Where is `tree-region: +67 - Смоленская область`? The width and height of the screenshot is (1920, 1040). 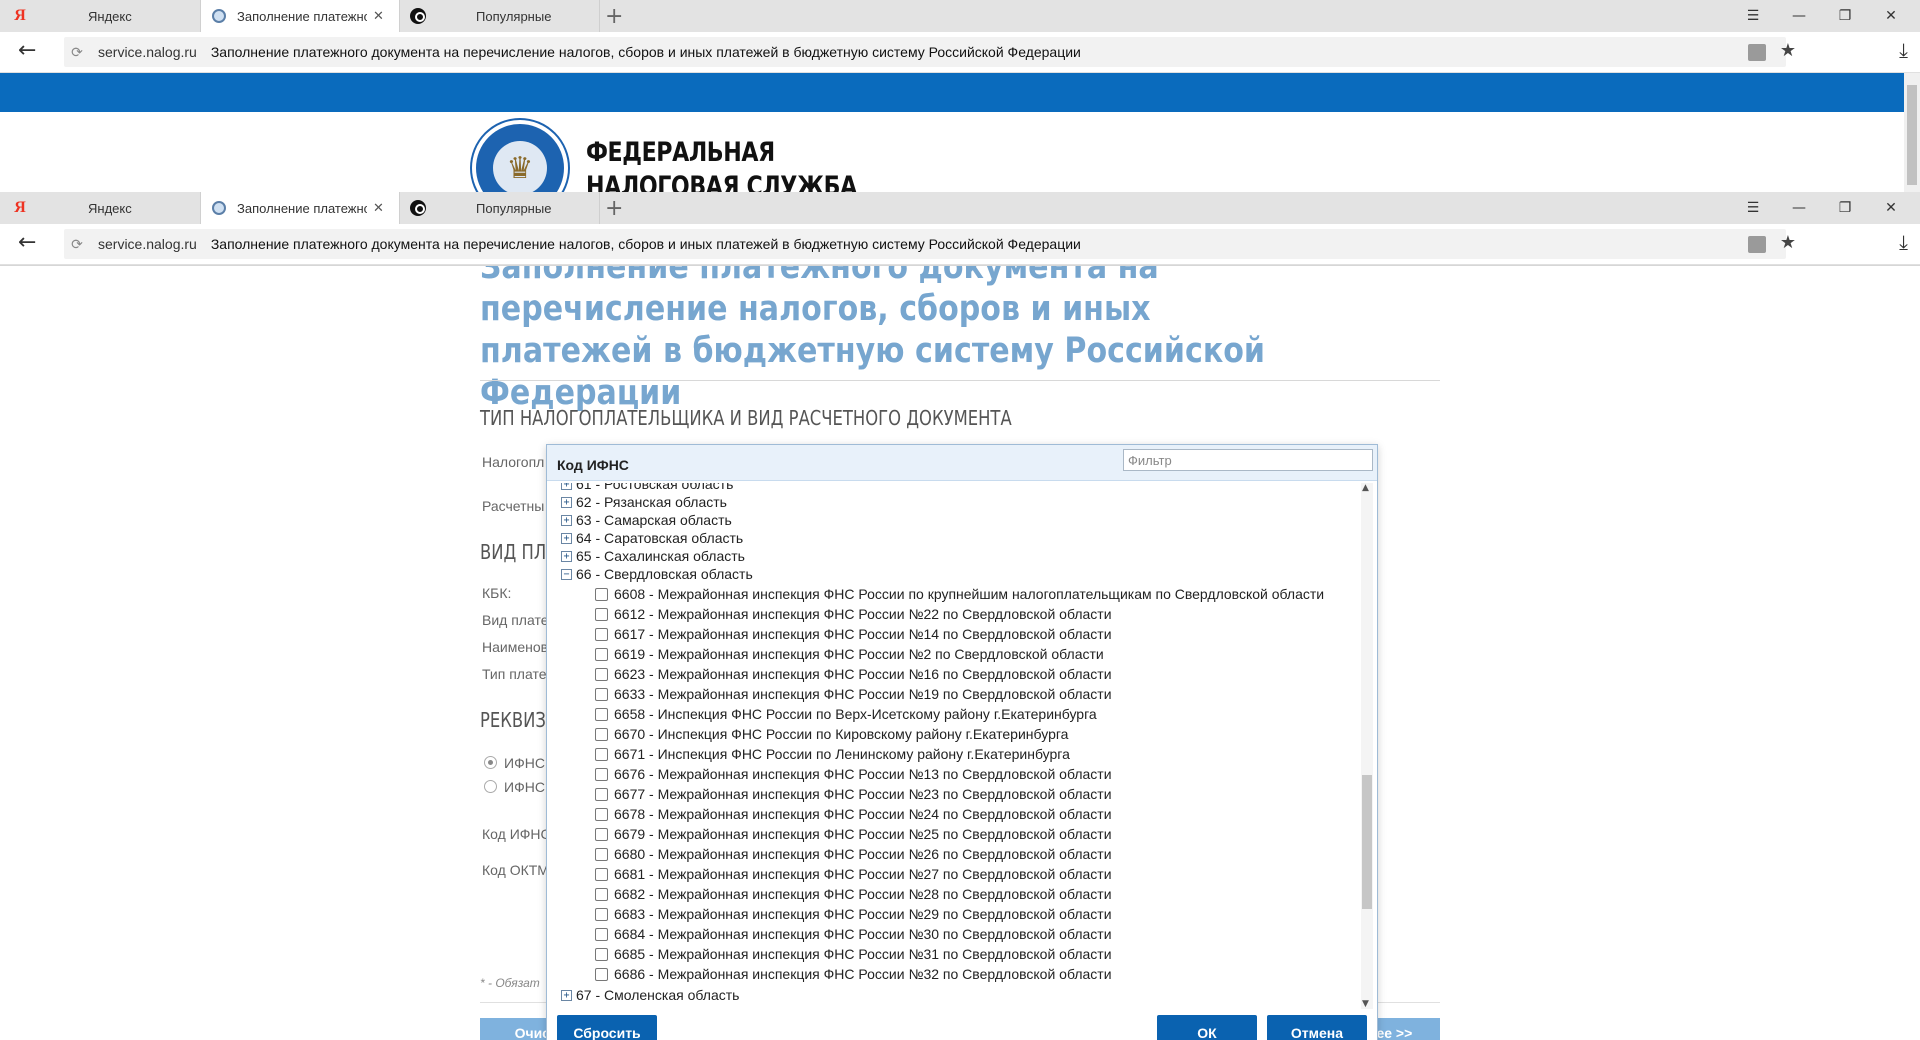
tree-region: +67 - Смоленская область is located at coordinates (650, 995).